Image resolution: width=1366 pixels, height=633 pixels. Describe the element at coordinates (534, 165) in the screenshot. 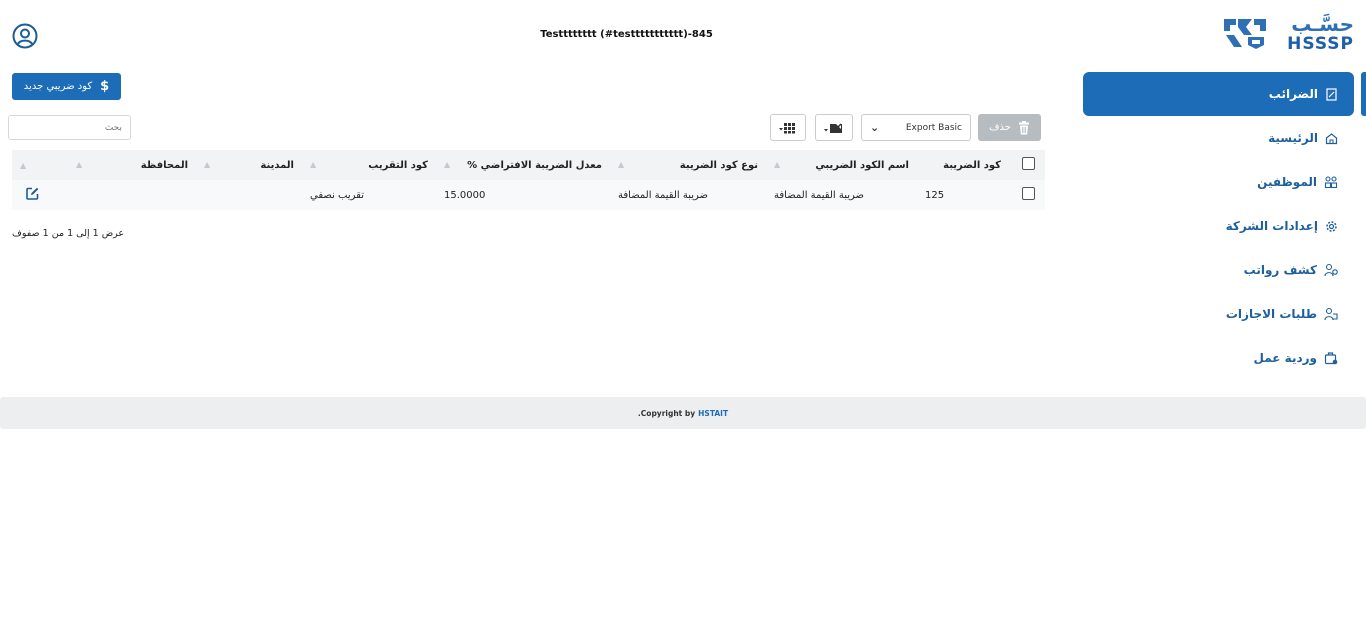

I see `column-header-label: معدل الضريبة الافتراضي %` at that location.